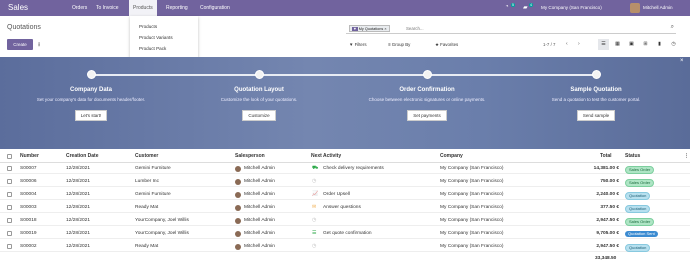 The width and height of the screenshot is (690, 274). I want to click on cell-customer: Lumber Inc, so click(147, 181).